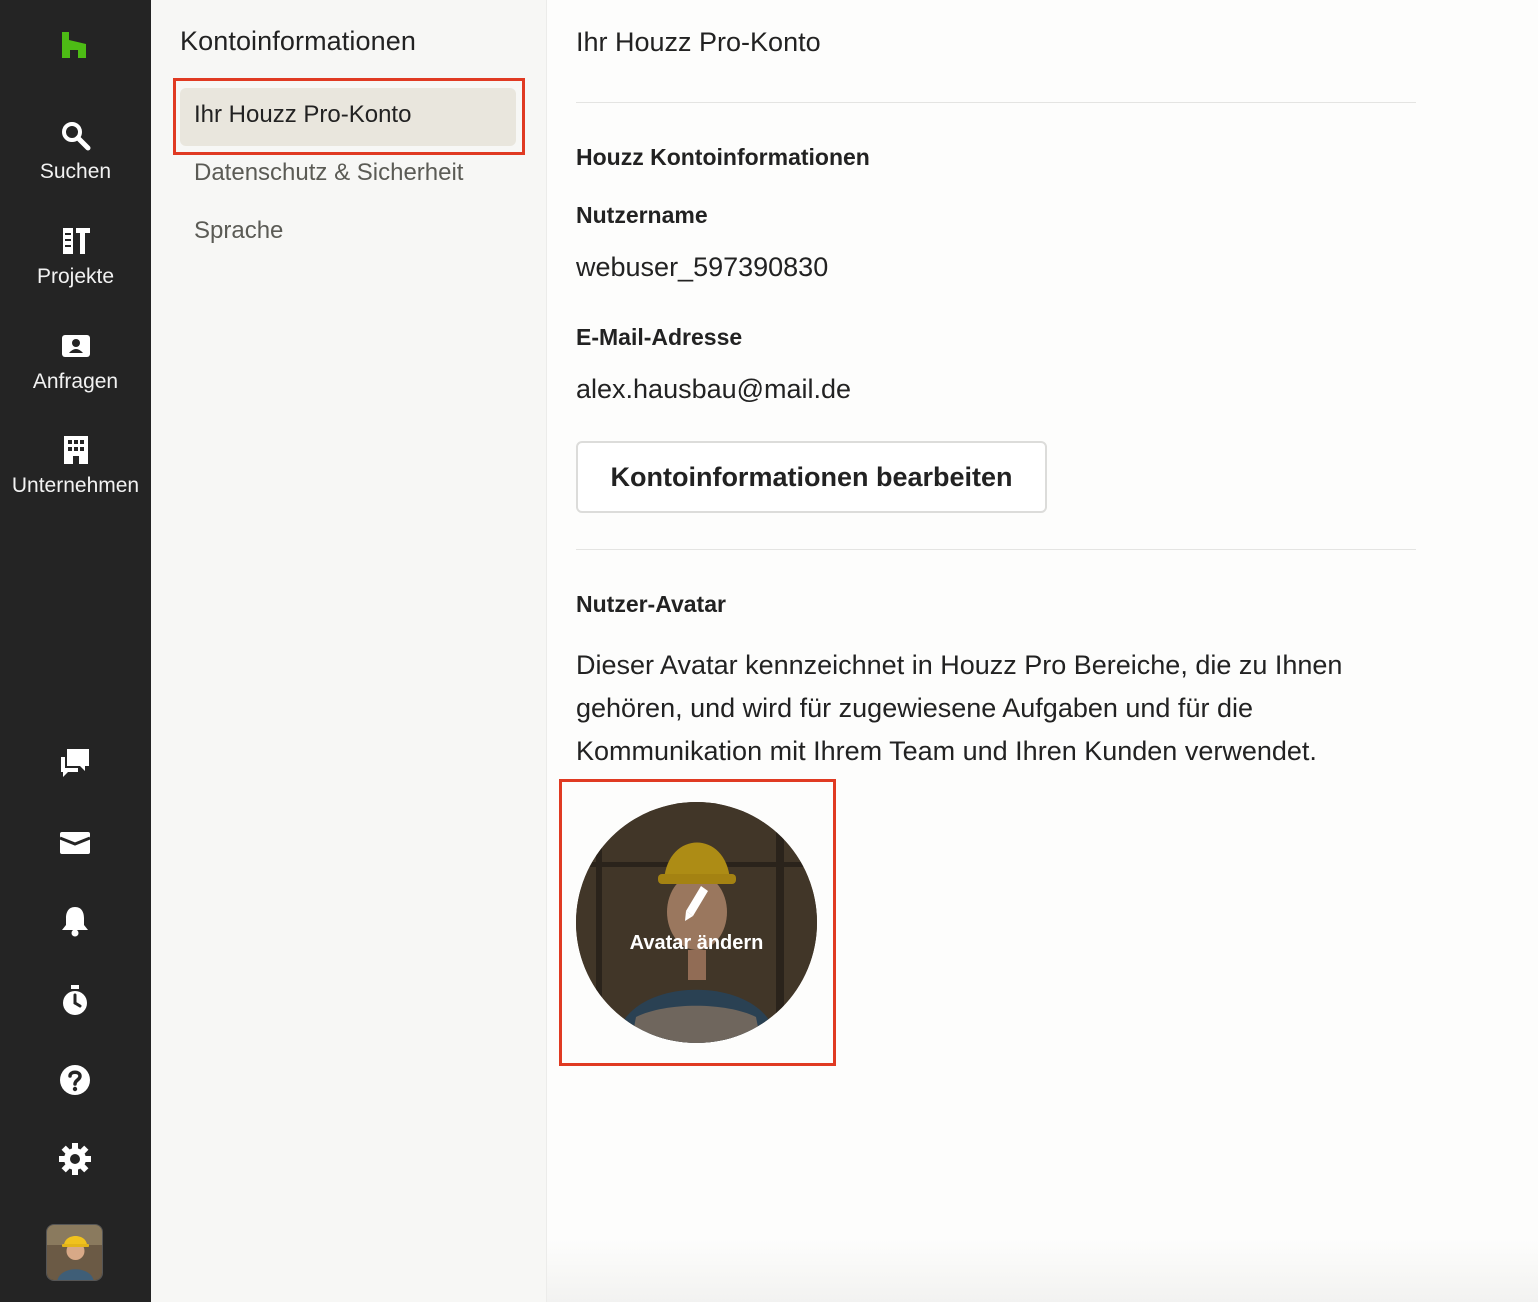 This screenshot has height=1302, width=1538. I want to click on inquiries-icon, so click(75, 346).